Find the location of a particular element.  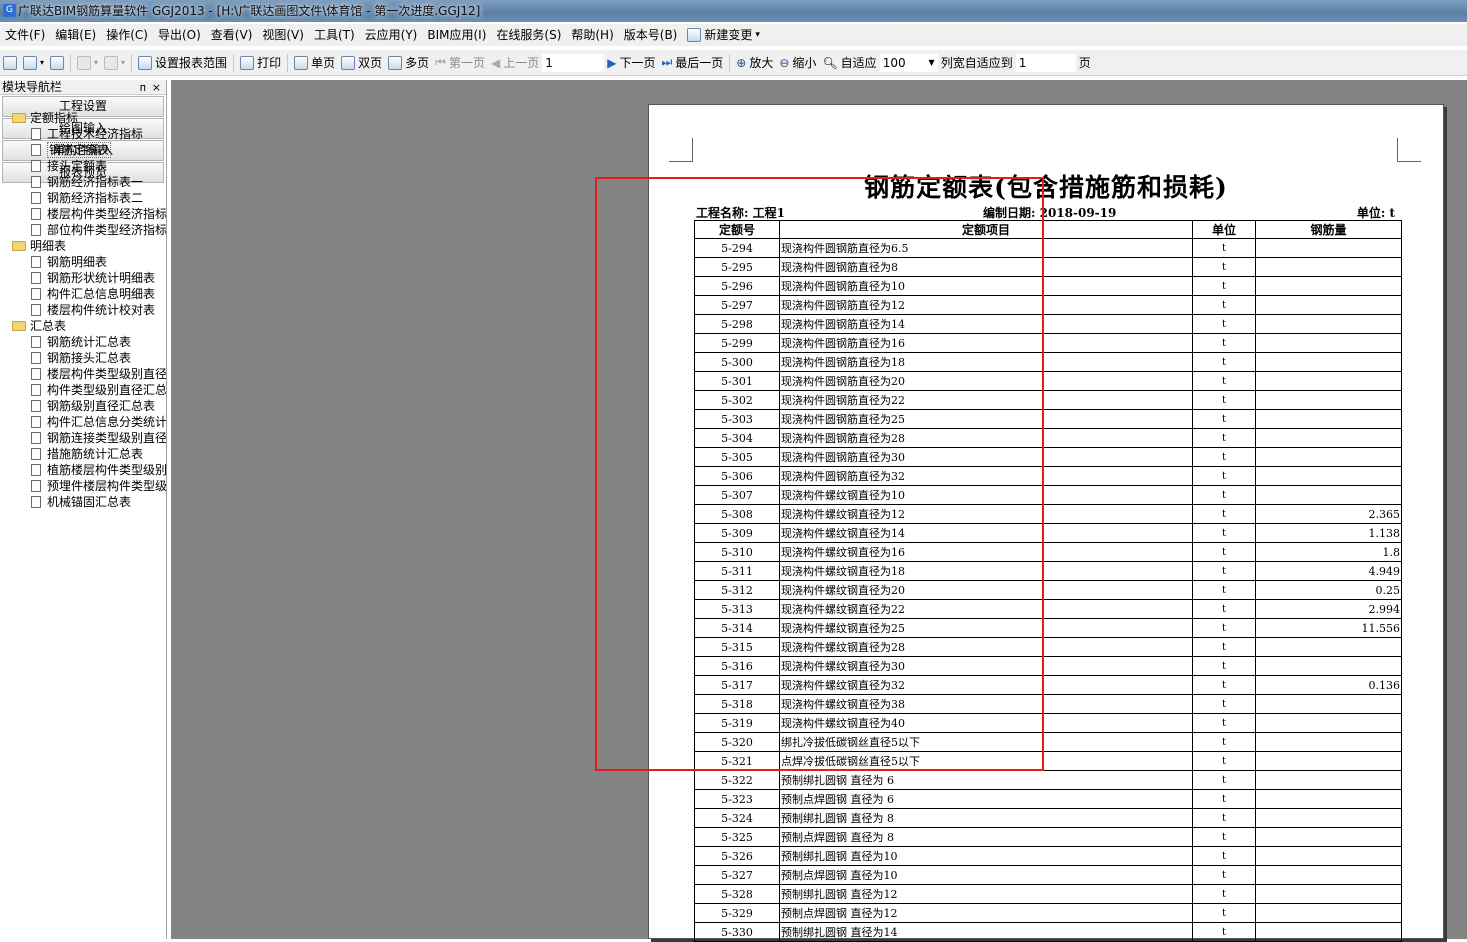

tree-folder: 汇总表 is located at coordinates (83, 326).